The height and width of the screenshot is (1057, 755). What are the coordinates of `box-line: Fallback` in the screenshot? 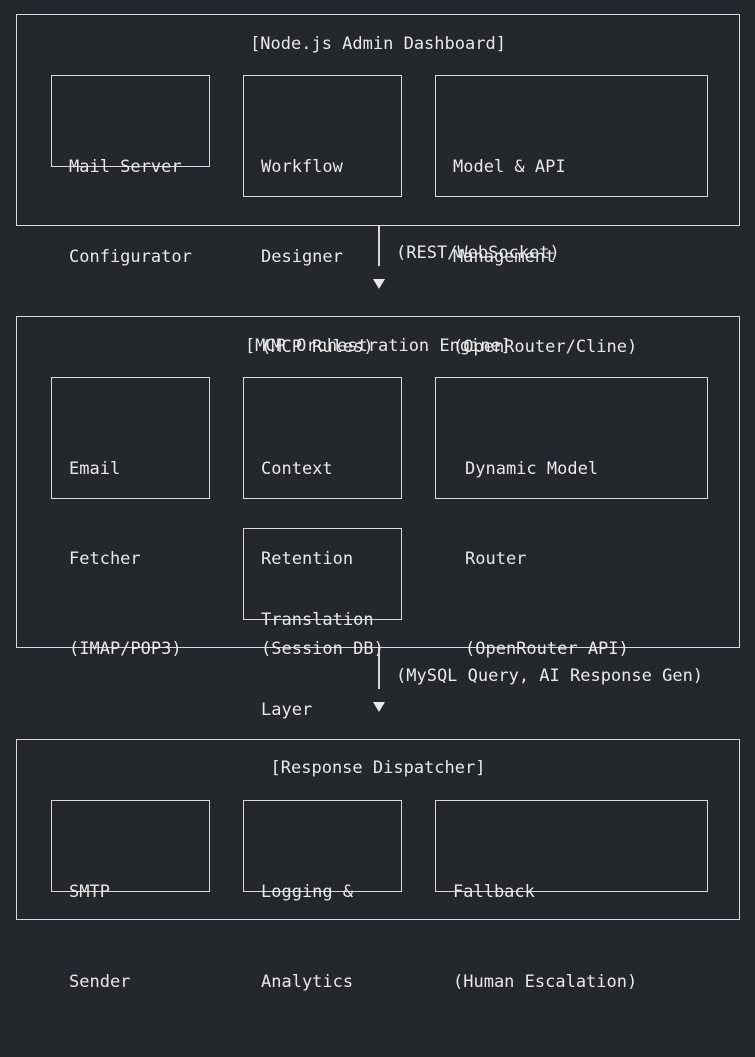 It's located at (494, 892).